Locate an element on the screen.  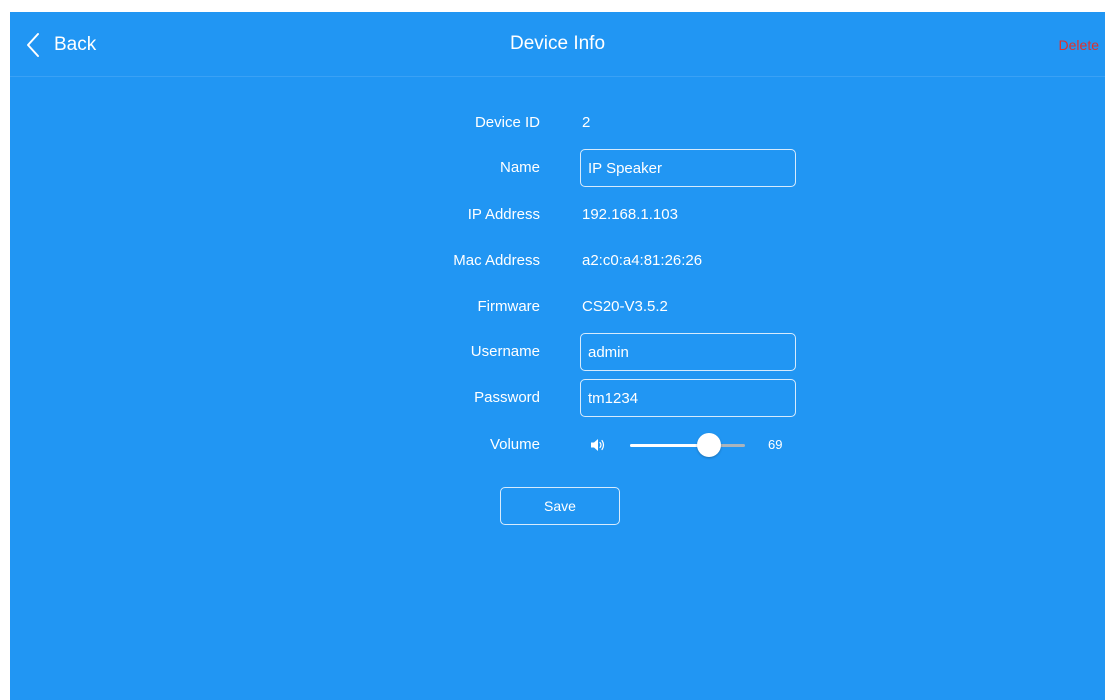
device-id-row: Device ID 2 is located at coordinates (557, 123).